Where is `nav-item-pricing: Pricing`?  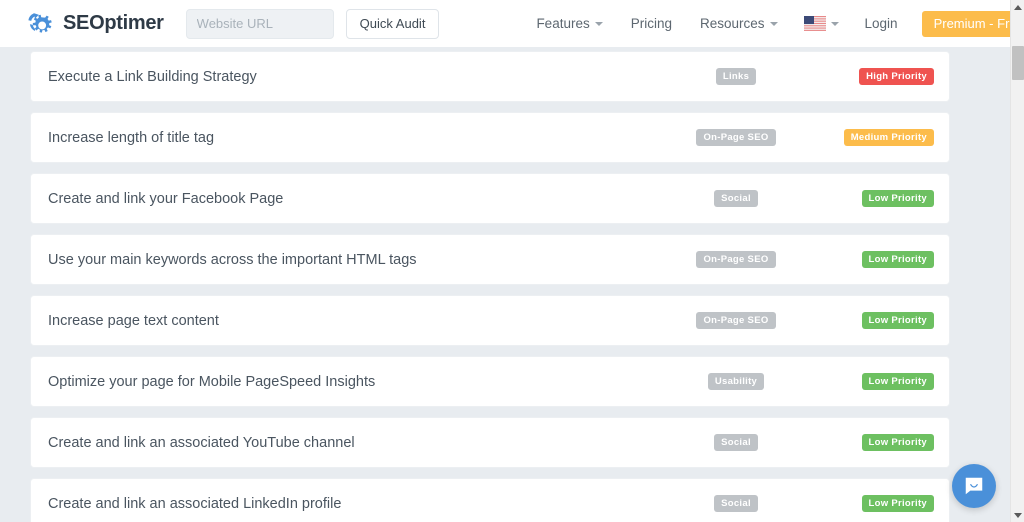 nav-item-pricing: Pricing is located at coordinates (651, 23).